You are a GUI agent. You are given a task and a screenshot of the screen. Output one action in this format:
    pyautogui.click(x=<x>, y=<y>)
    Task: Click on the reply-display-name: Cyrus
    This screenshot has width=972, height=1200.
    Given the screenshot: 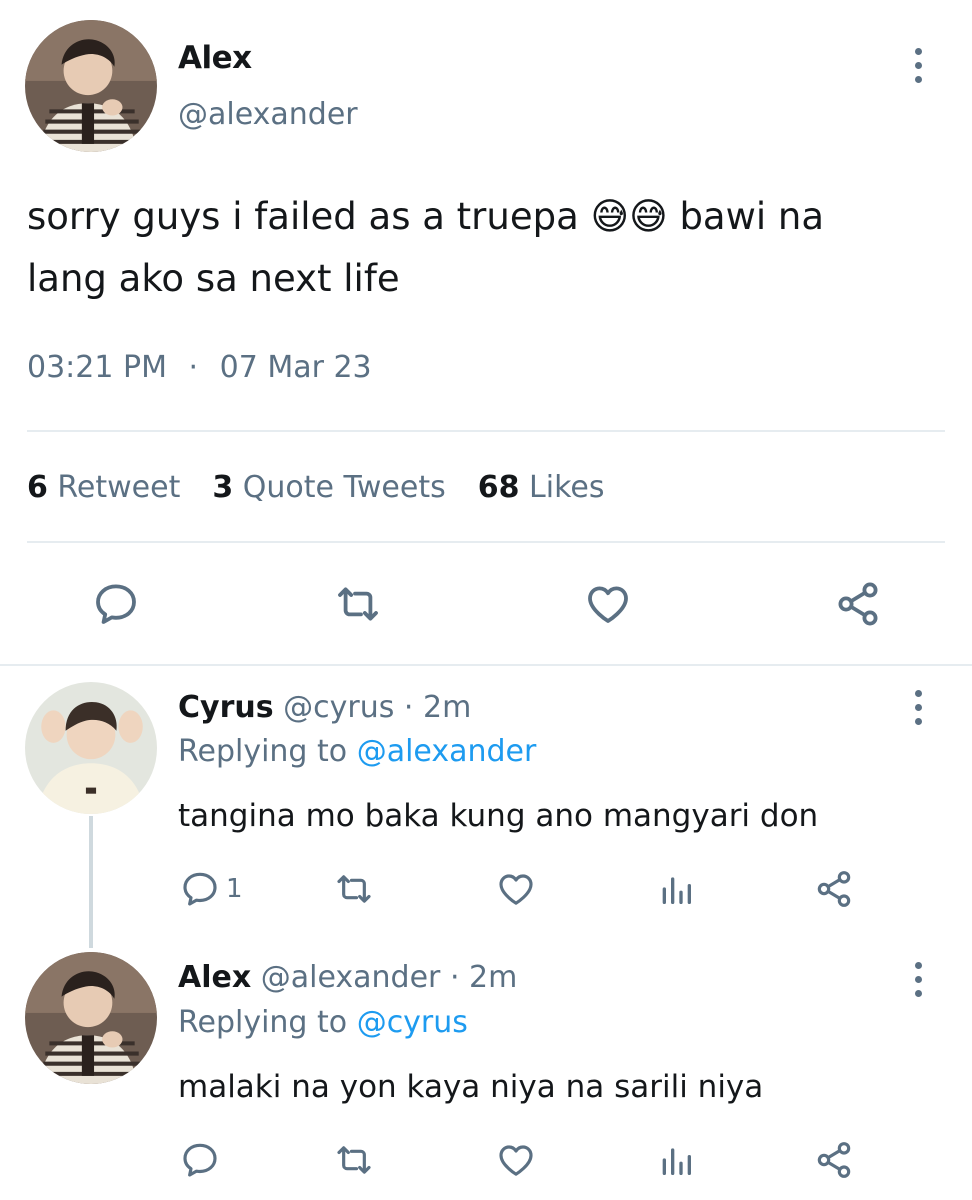 What is the action you would take?
    pyautogui.click(x=226, y=707)
    